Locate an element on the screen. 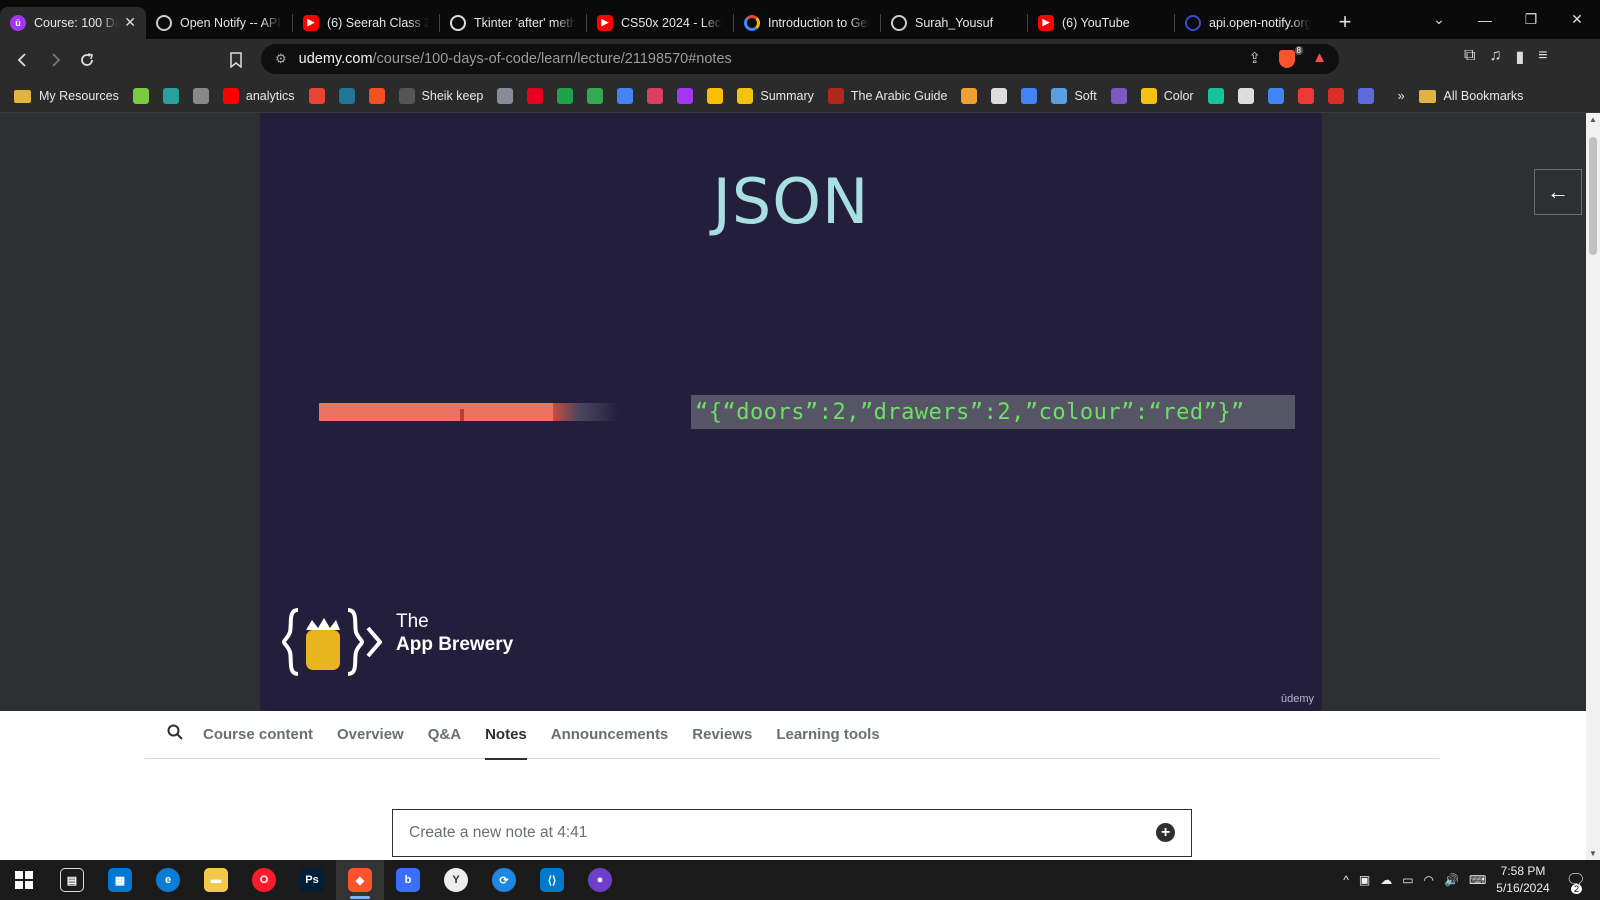 The image size is (1600, 900). wifi-icon: ◠ is located at coordinates (1429, 880).